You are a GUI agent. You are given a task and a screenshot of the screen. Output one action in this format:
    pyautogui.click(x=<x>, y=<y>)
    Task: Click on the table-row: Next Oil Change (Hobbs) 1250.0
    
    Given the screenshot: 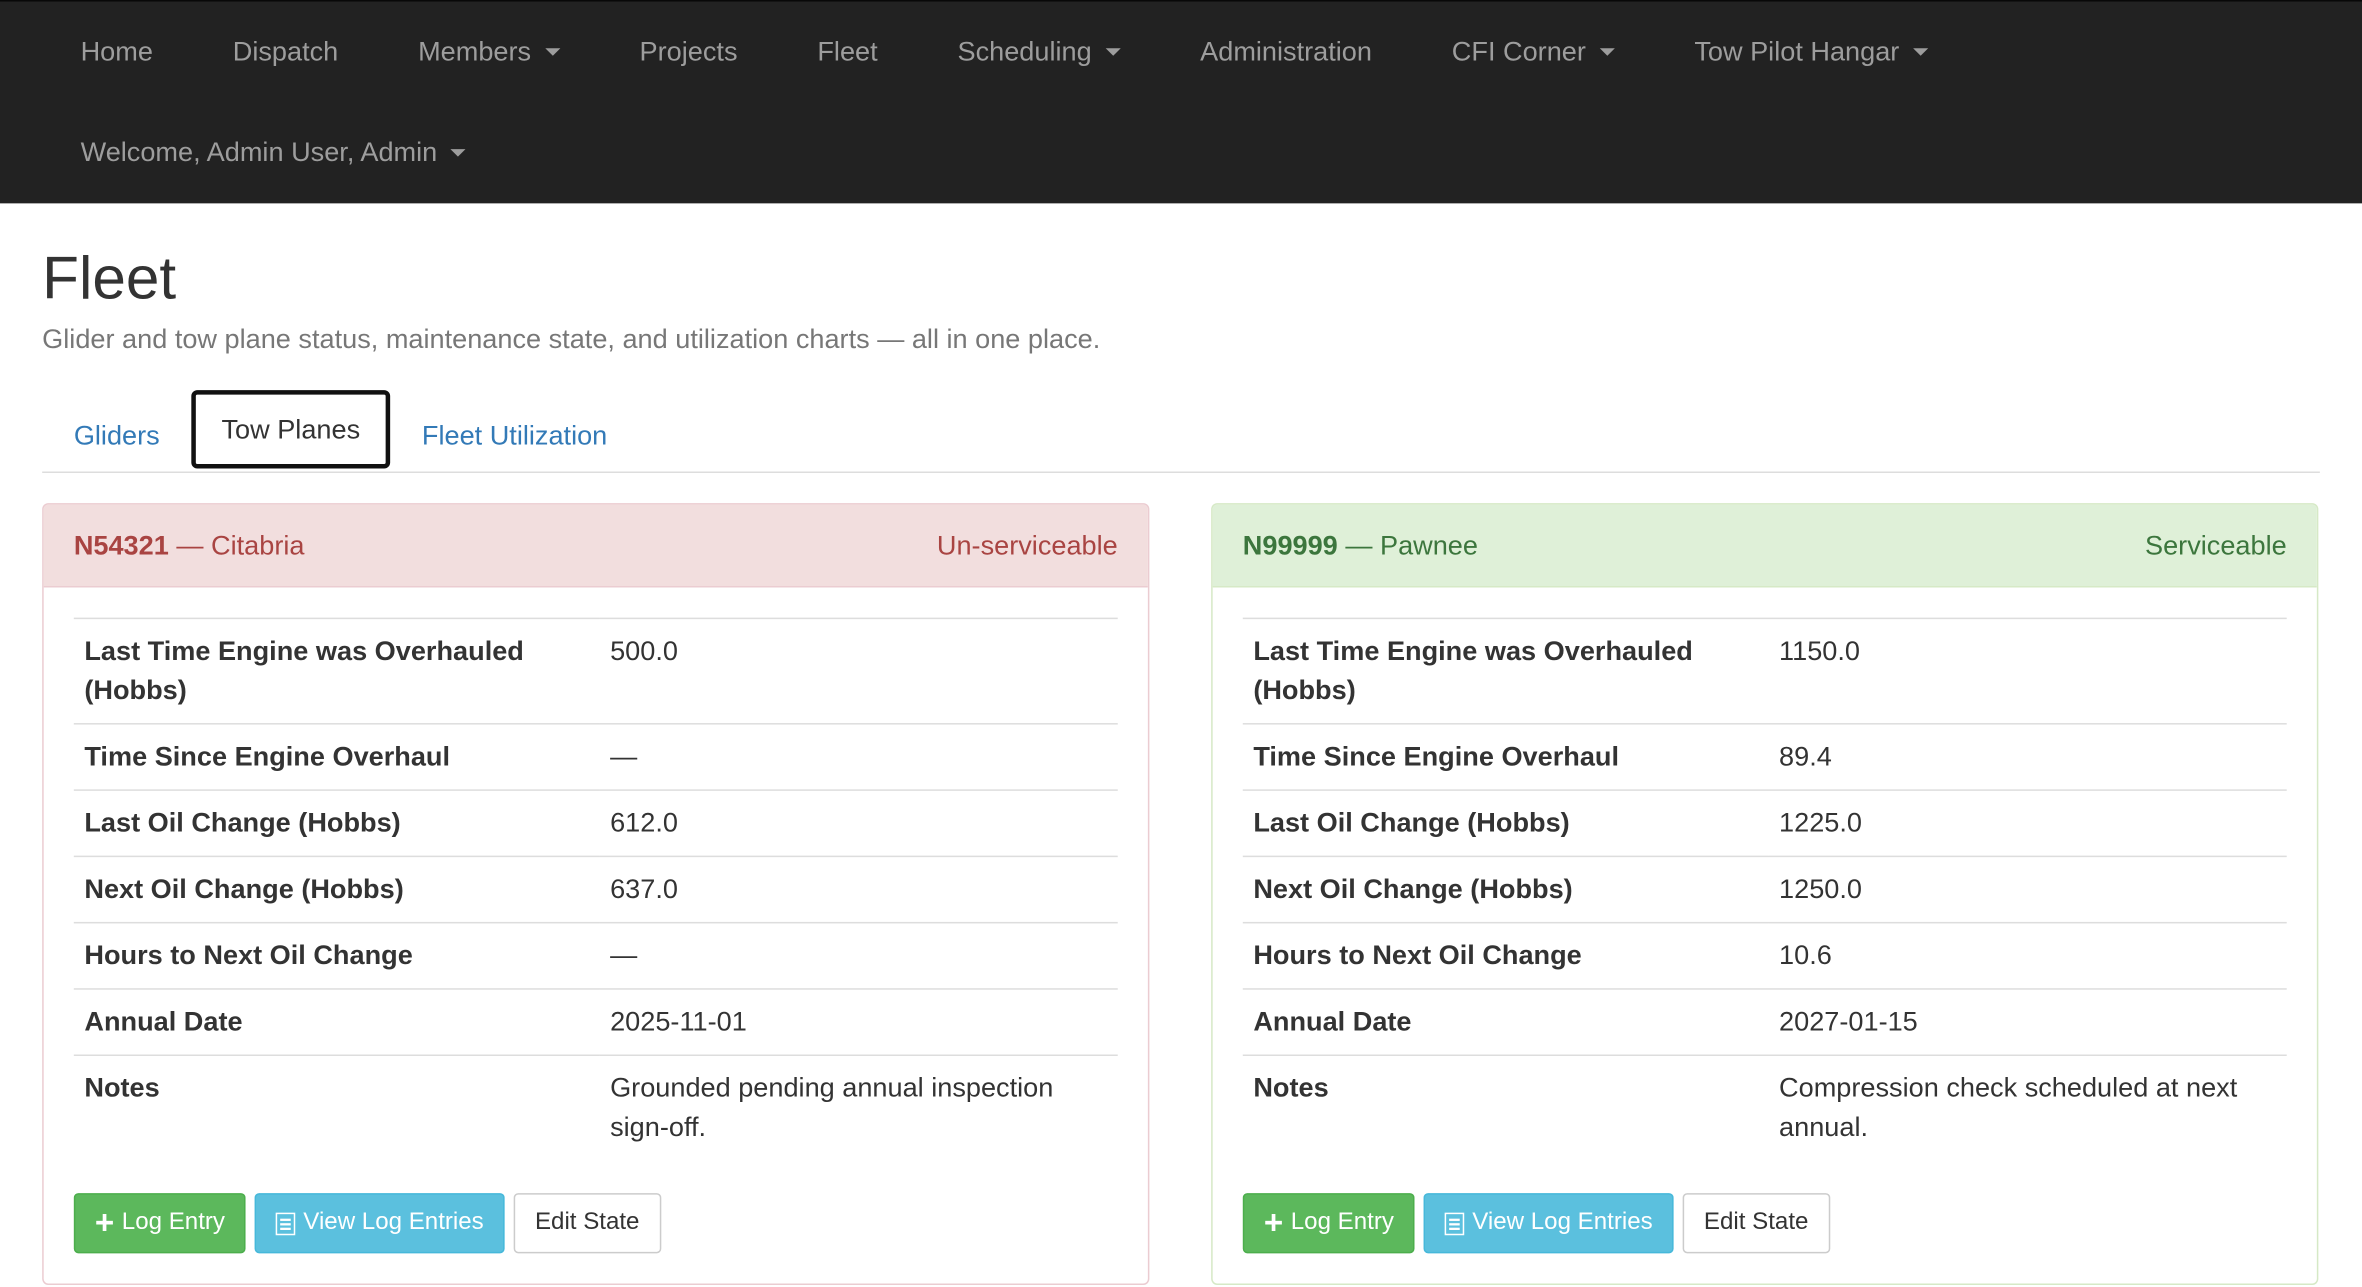 What is the action you would take?
    pyautogui.click(x=1764, y=889)
    